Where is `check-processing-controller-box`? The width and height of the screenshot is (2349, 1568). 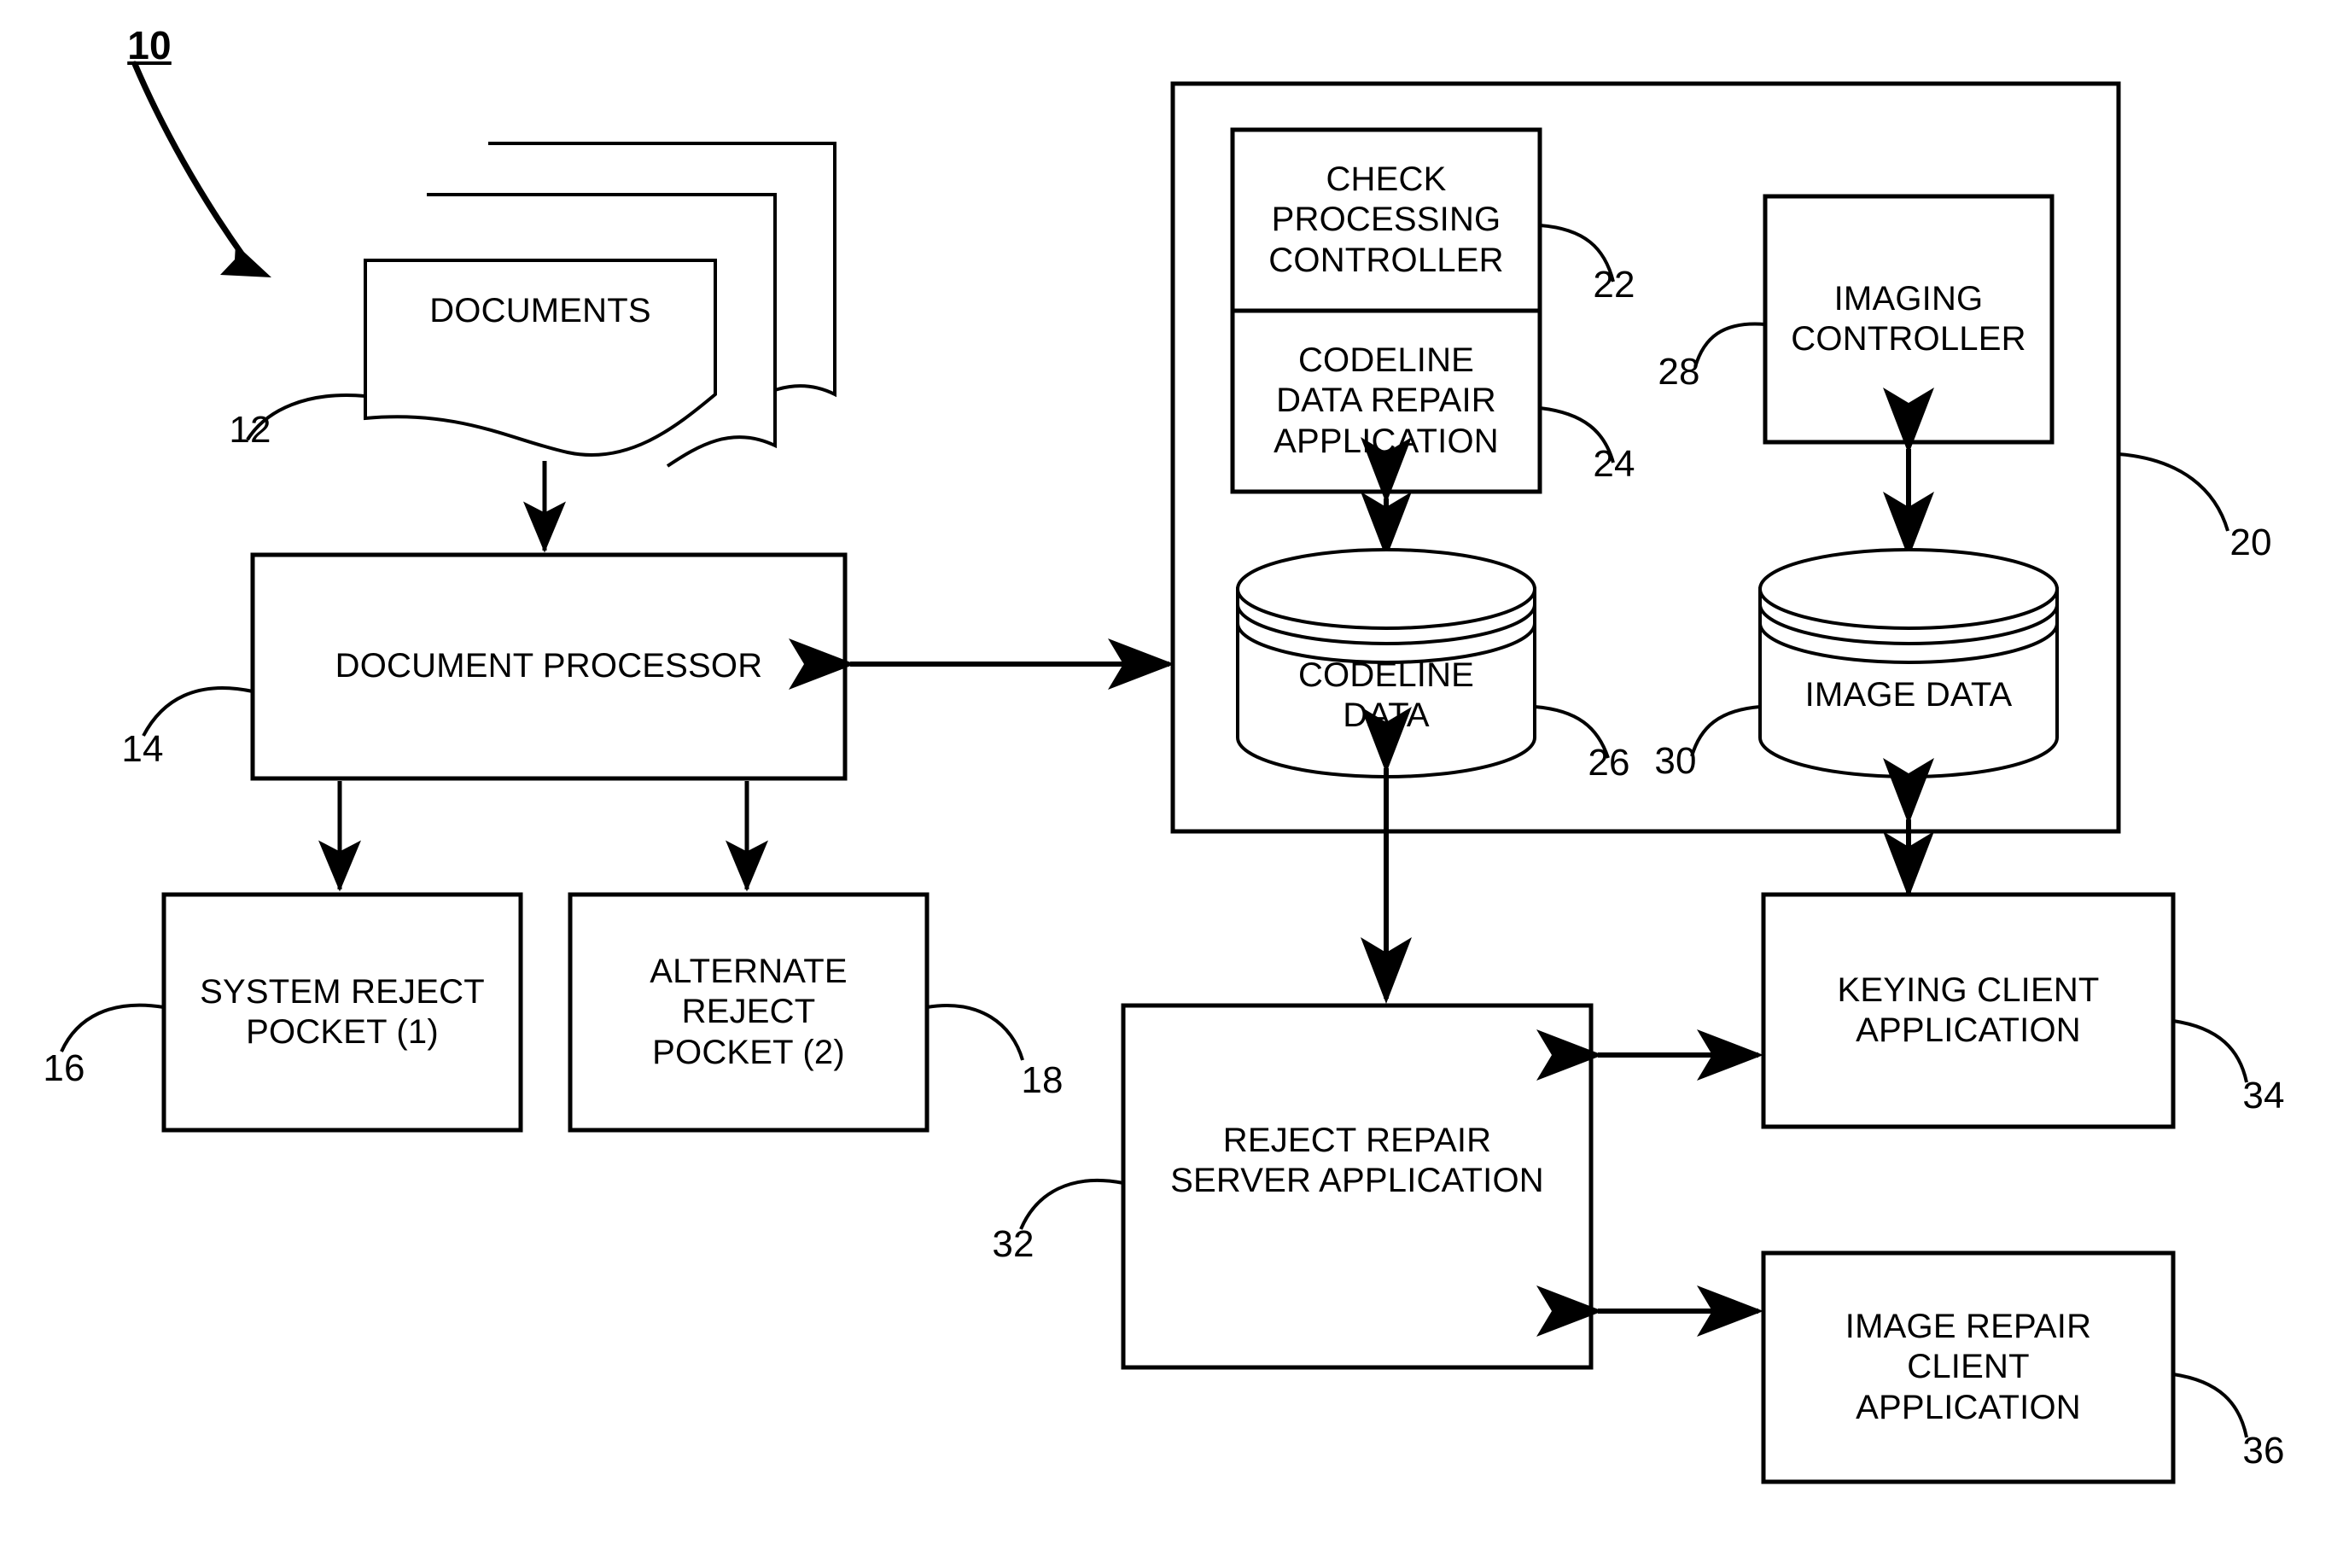
check-processing-controller-box is located at coordinates (1386, 220).